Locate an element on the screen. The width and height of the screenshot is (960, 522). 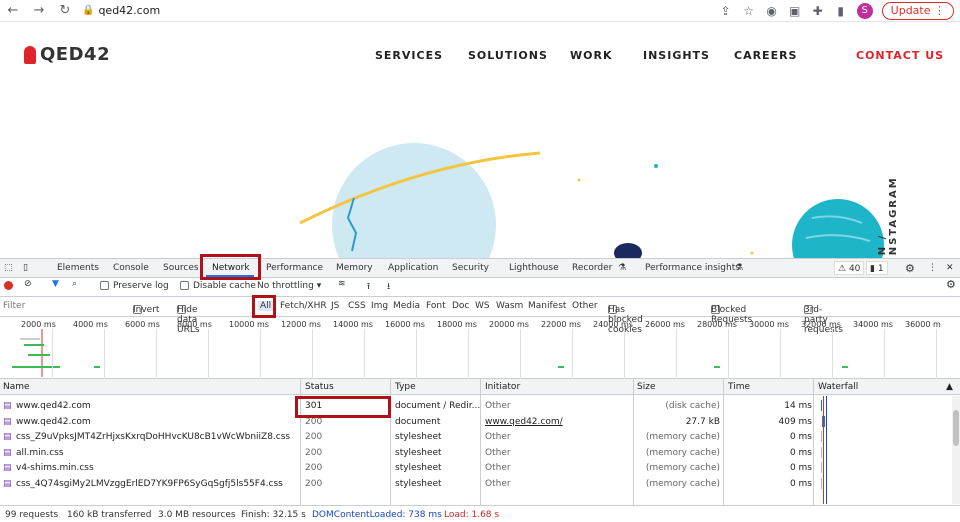
cell-name: www.qed42.com is located at coordinates (53, 421).